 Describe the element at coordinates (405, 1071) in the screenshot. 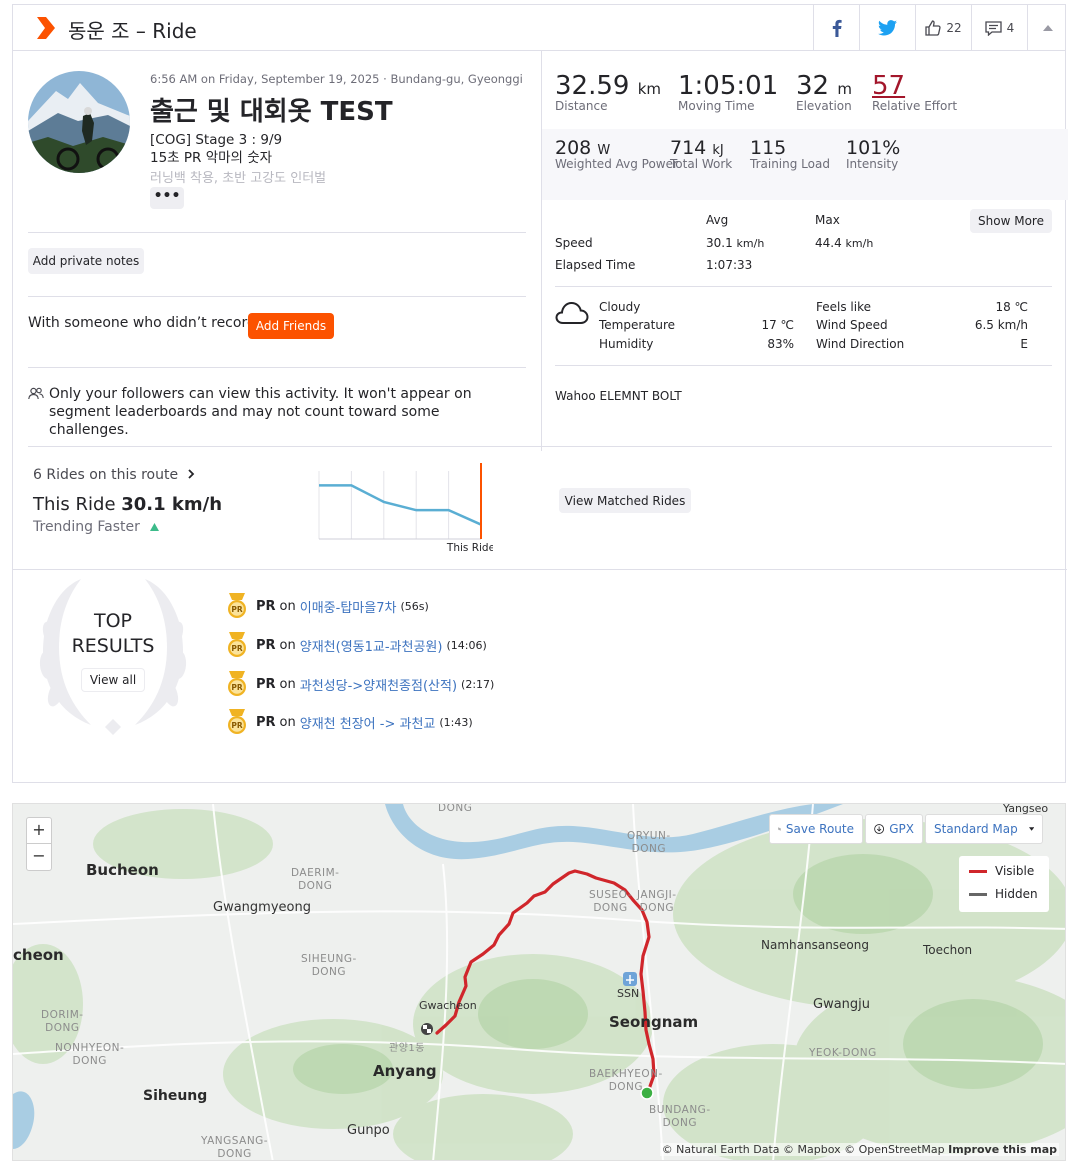

I see `map-label: Anyang` at that location.